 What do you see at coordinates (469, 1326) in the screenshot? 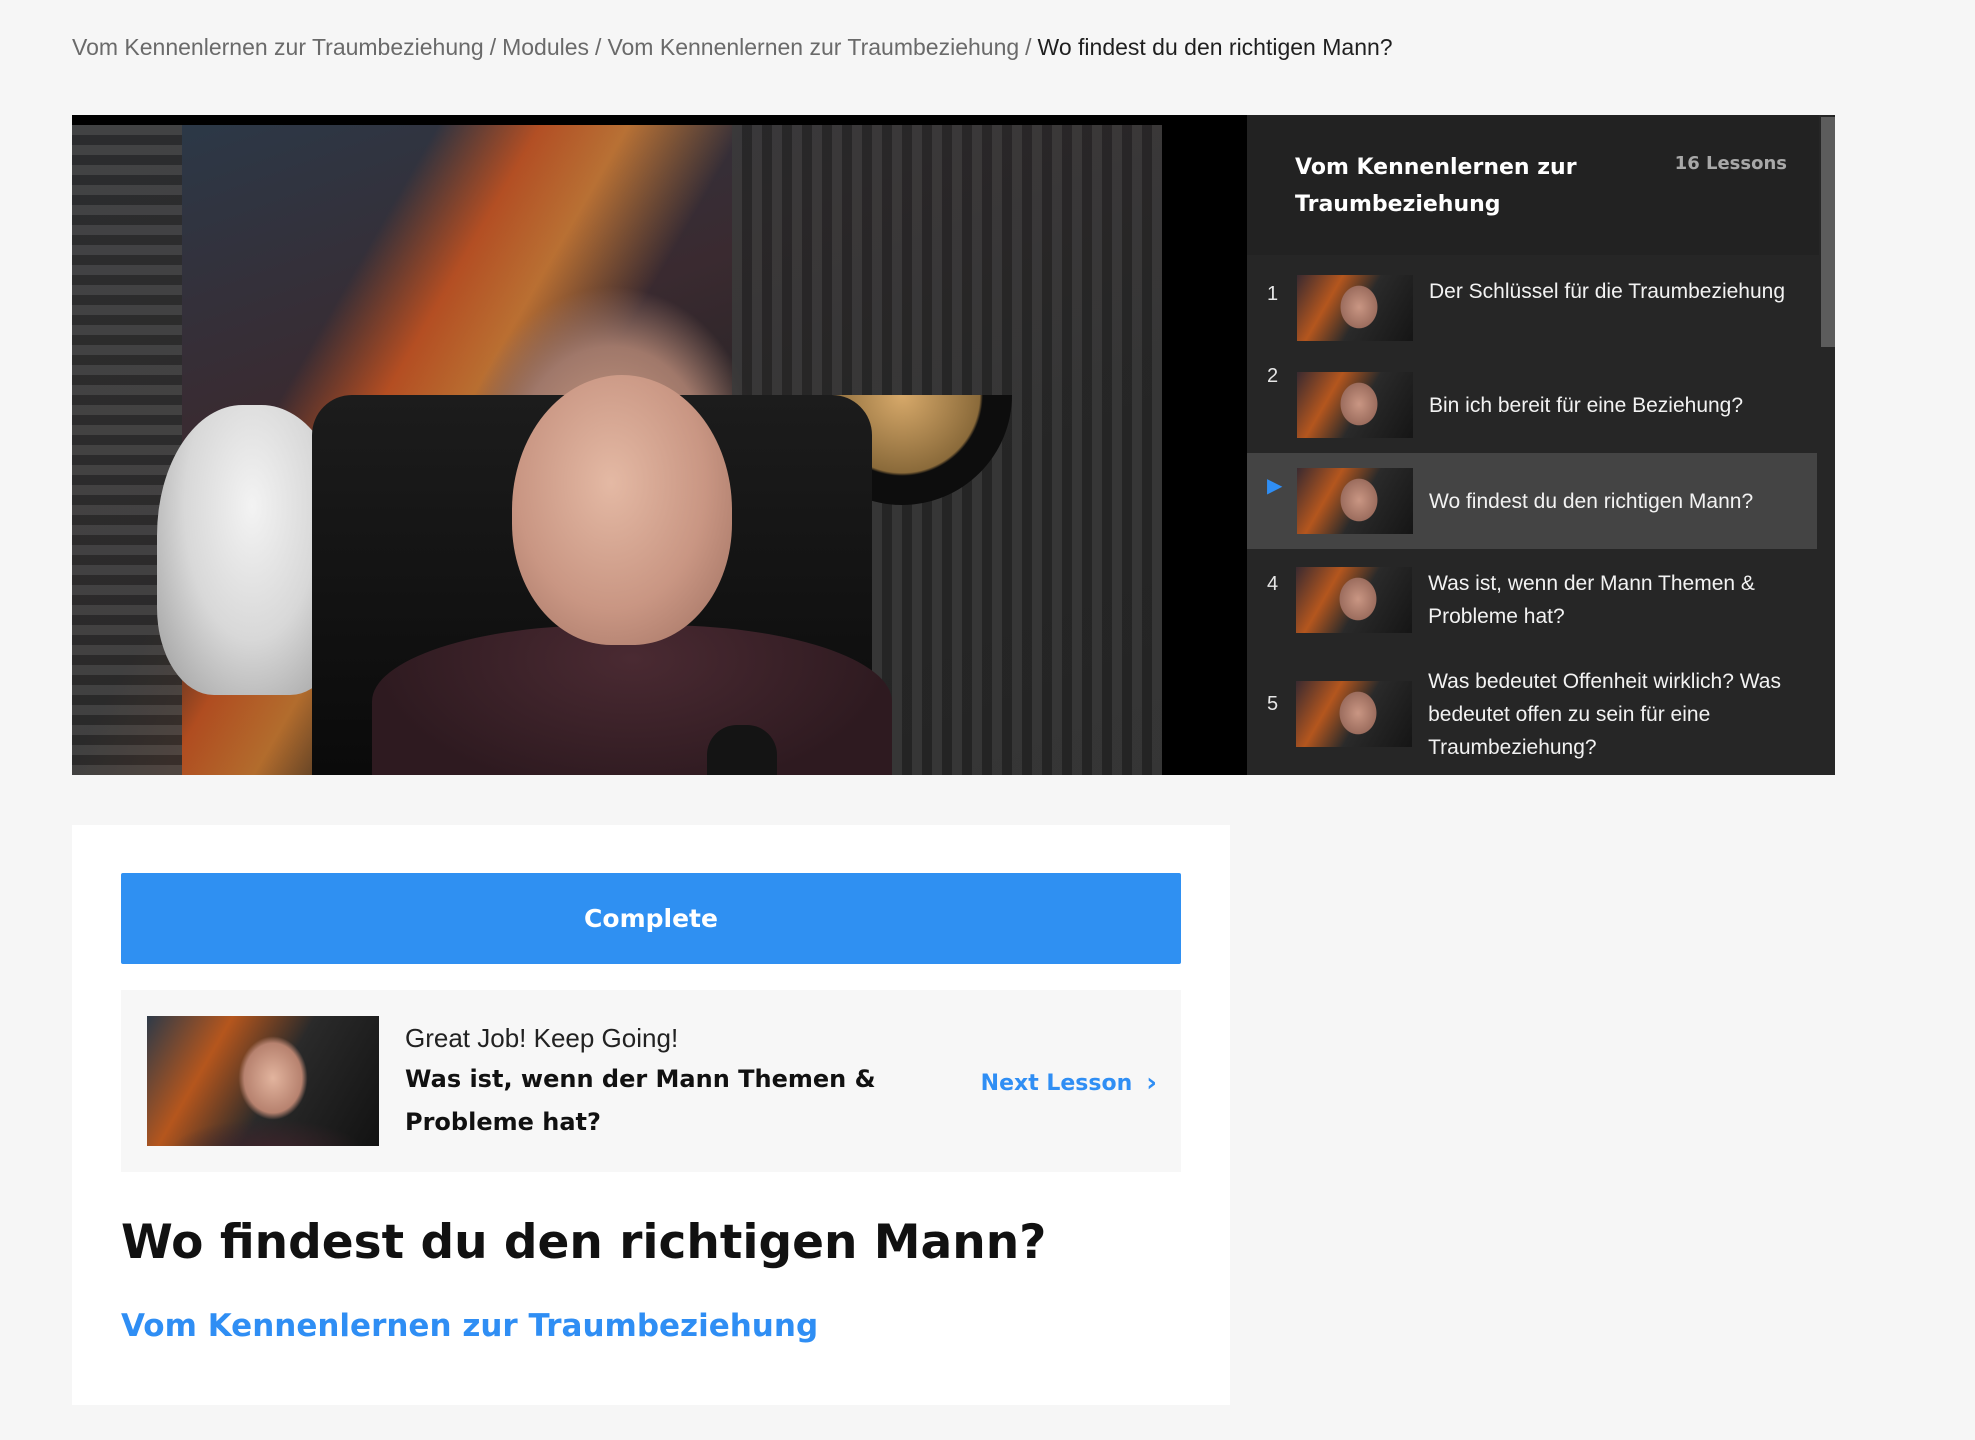
I see `course-link: Vom Kennenlernen zur Traumbeziehung` at bounding box center [469, 1326].